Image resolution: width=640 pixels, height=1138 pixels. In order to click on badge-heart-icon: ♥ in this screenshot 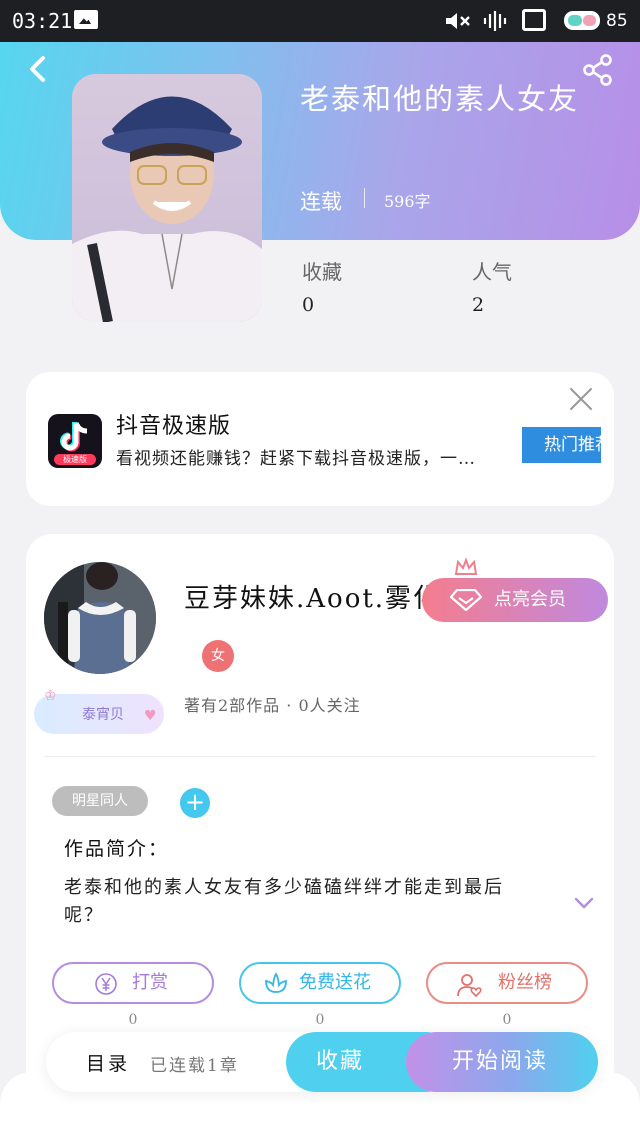, I will do `click(150, 716)`.